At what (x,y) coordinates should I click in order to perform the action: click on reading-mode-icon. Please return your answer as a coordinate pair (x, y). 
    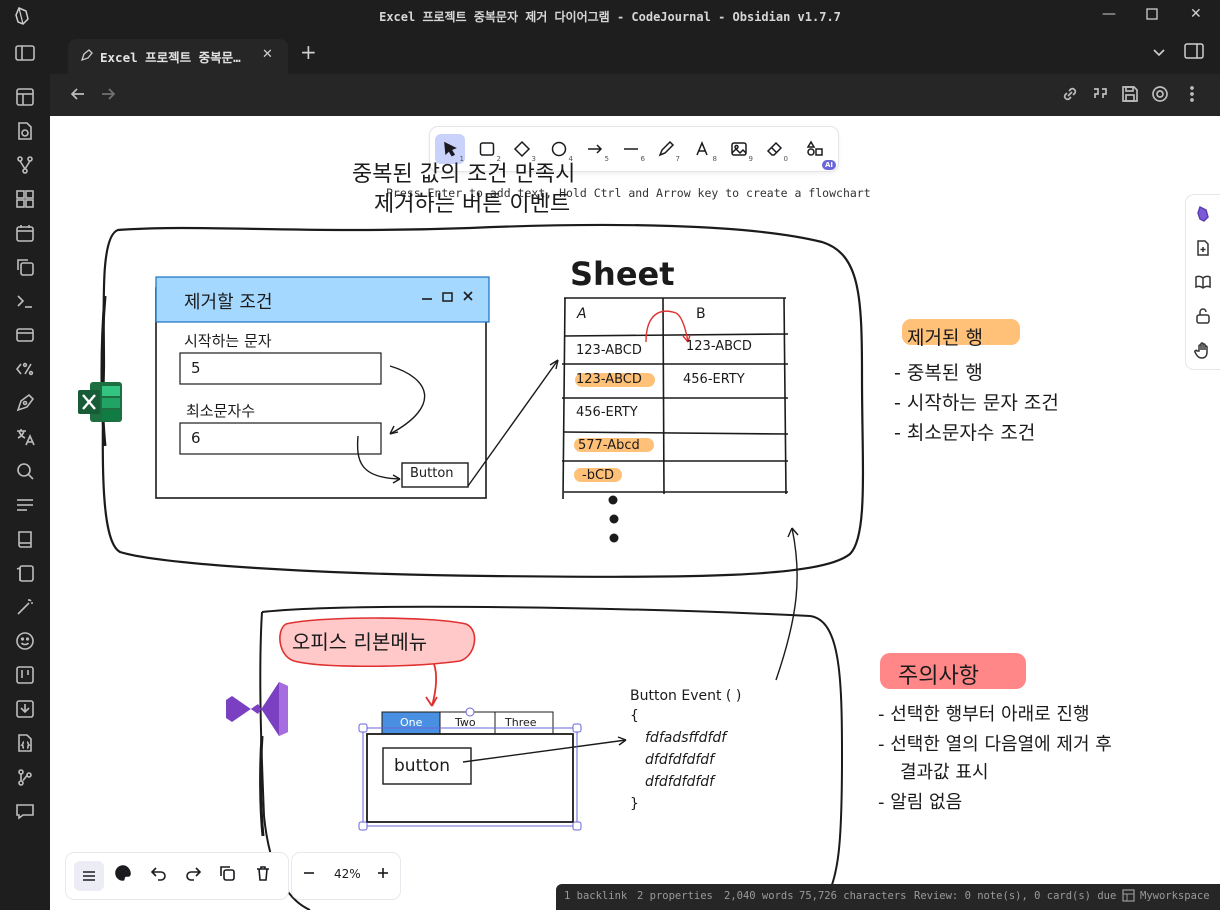
    Looking at the image, I should click on (1203, 282).